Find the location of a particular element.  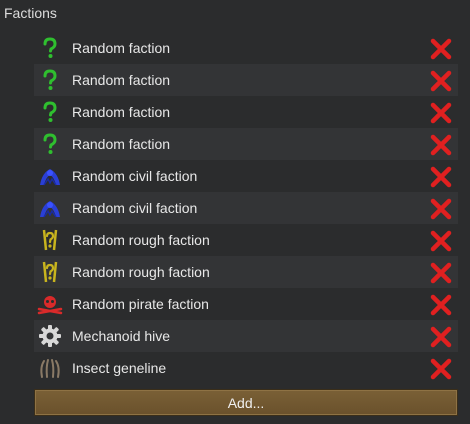

faction-row: Random pirate faction is located at coordinates (246, 304).